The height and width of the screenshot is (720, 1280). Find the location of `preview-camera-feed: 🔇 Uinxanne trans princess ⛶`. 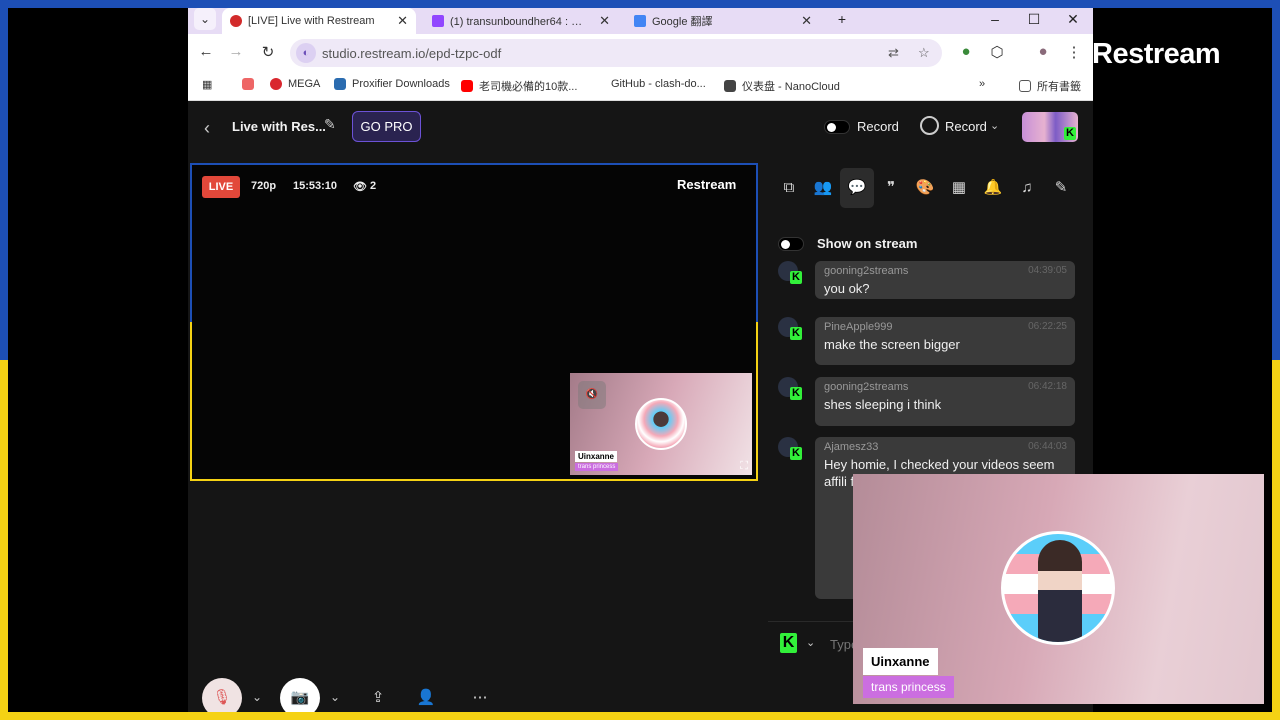

preview-camera-feed: 🔇 Uinxanne trans princess ⛶ is located at coordinates (661, 424).